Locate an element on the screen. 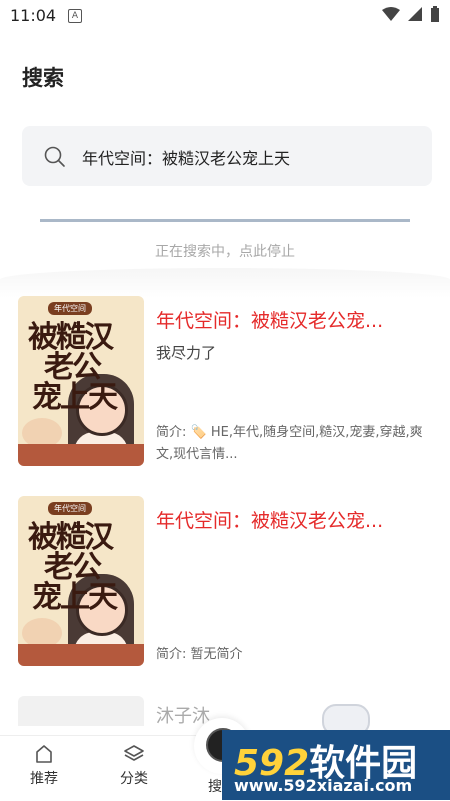 The height and width of the screenshot is (801, 450). result-intro: 简介: 暂无简介 is located at coordinates (199, 654).